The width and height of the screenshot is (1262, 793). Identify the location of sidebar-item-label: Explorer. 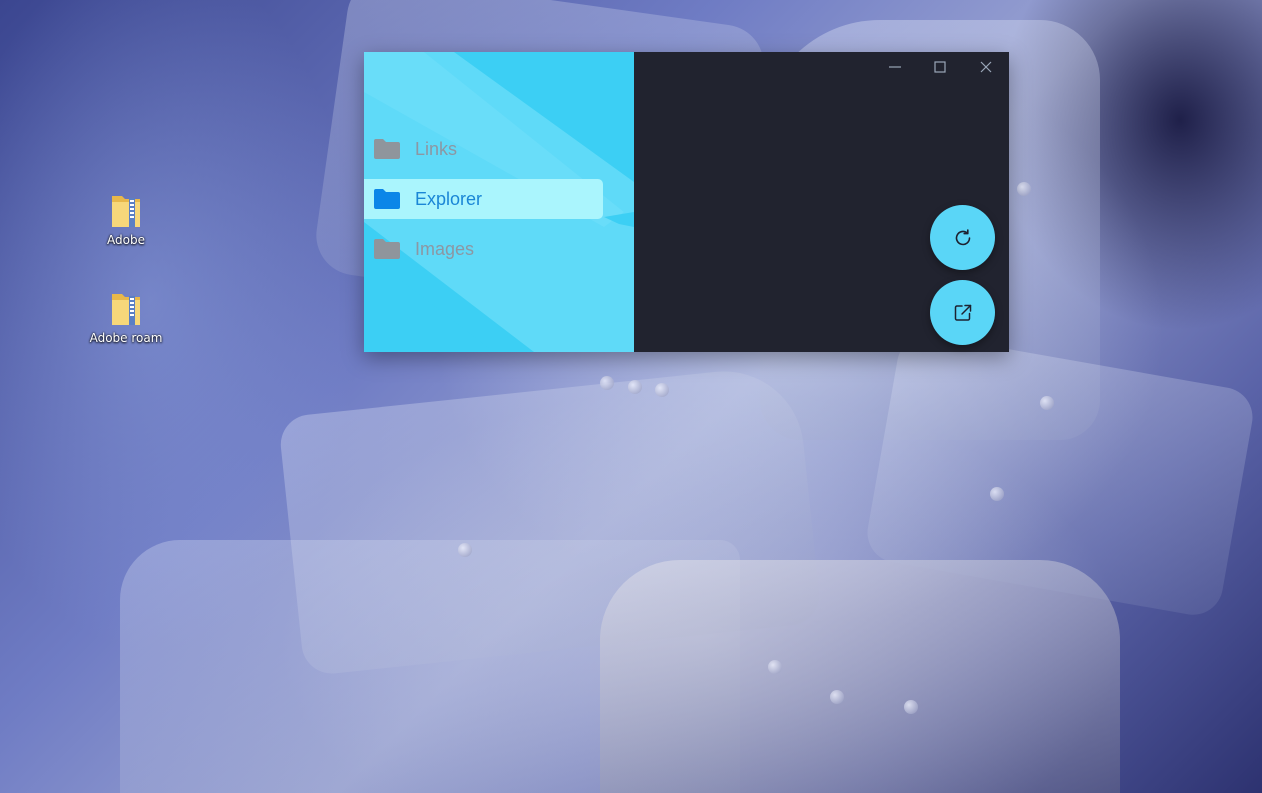
(449, 198).